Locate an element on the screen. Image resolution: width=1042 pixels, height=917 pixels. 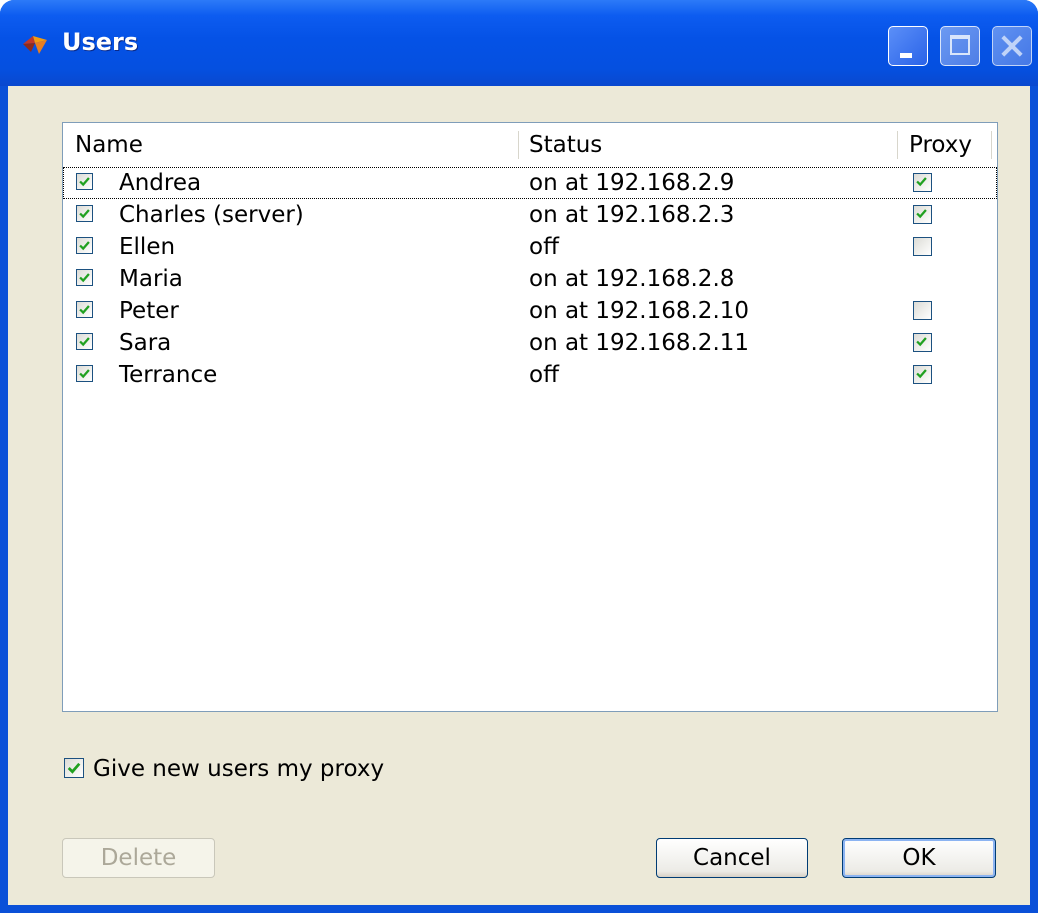
delete-button: Delete is located at coordinates (138, 858).